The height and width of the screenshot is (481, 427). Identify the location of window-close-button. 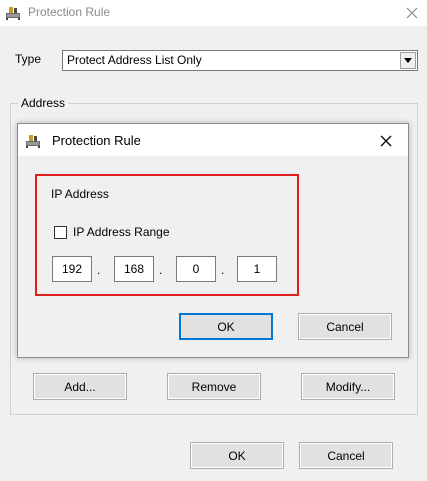
(412, 13).